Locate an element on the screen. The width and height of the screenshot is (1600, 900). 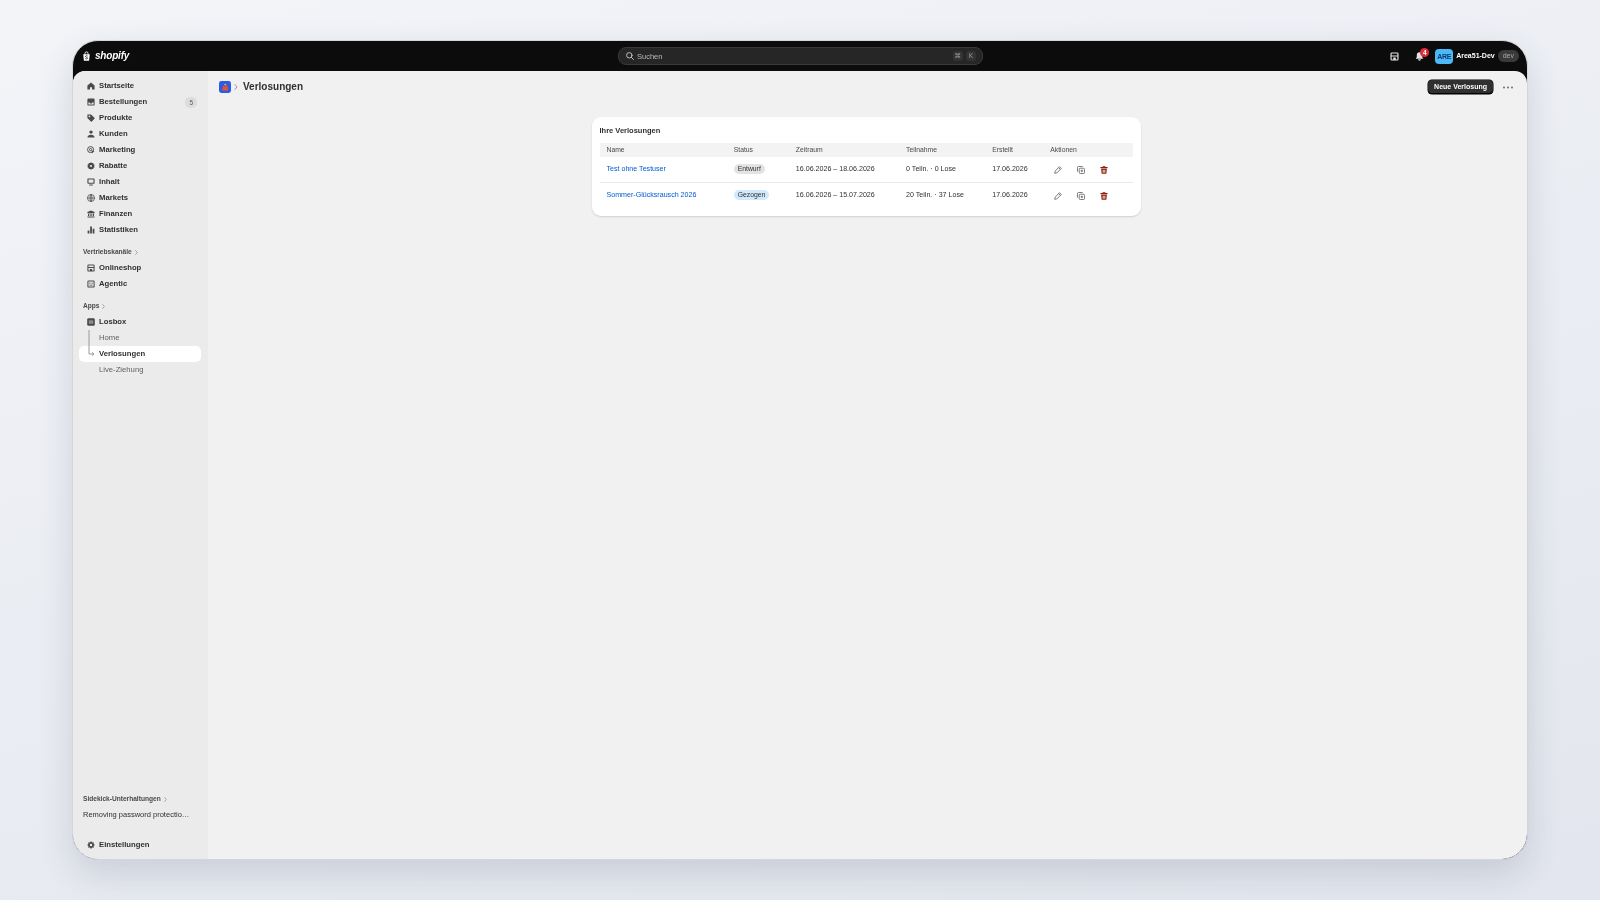
monitor-icon is located at coordinates (91, 182).